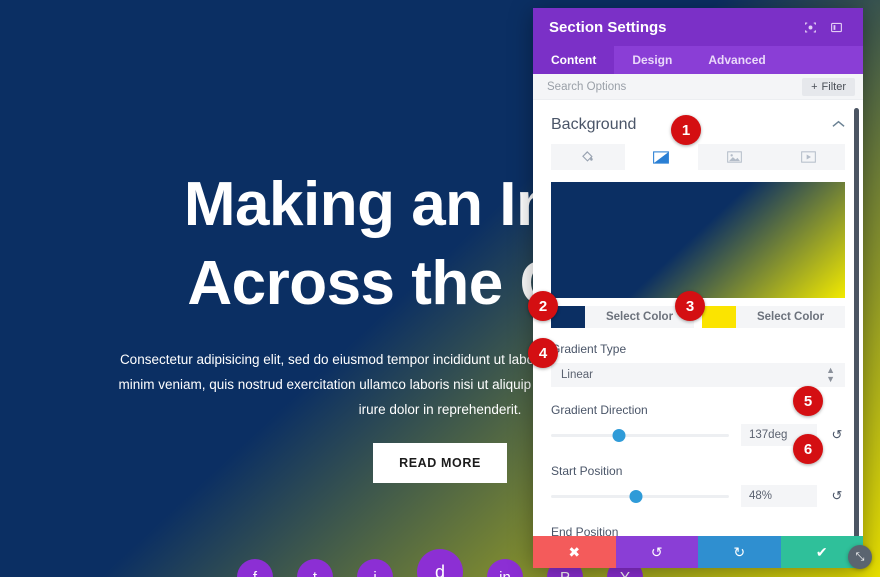 This screenshot has width=880, height=577. I want to click on social-icon-twitter: t, so click(315, 568).